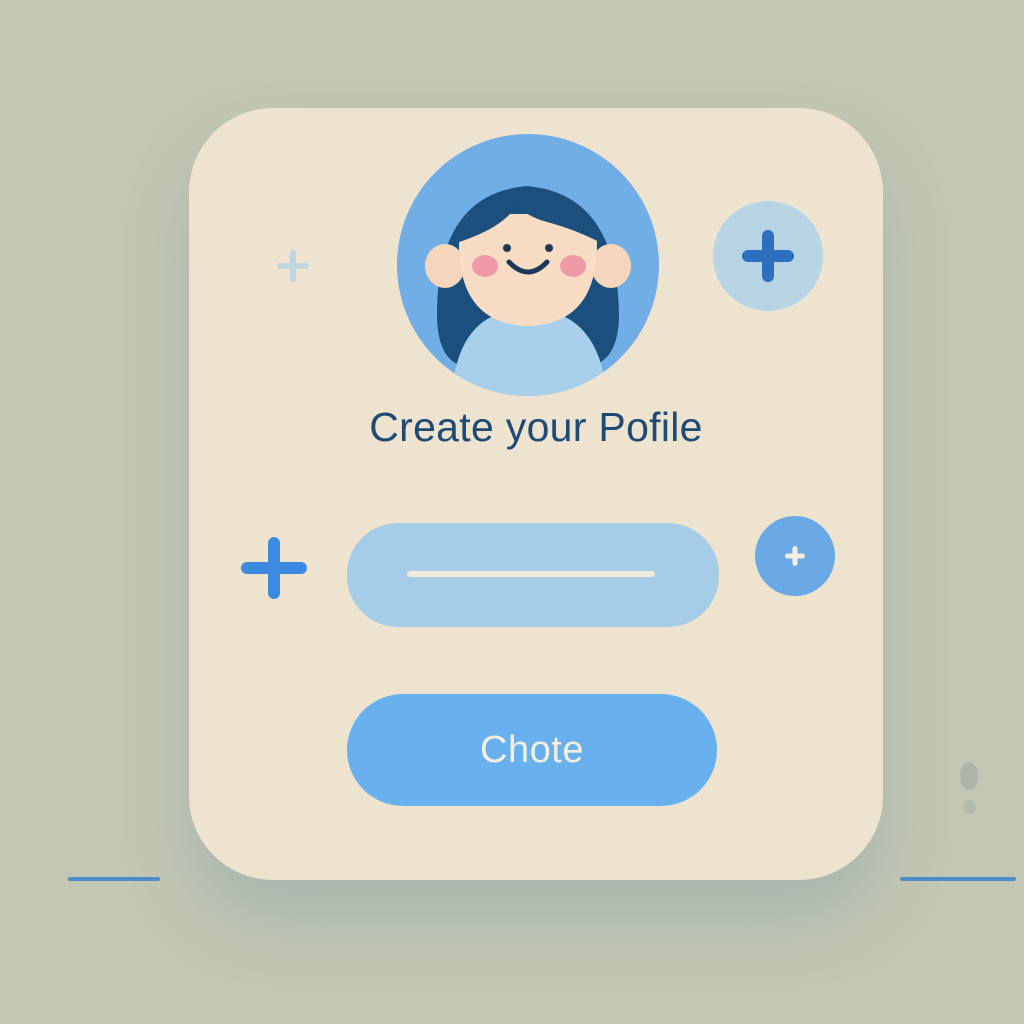  Describe the element at coordinates (970, 807) in the screenshot. I see `decor-drop-small` at that location.